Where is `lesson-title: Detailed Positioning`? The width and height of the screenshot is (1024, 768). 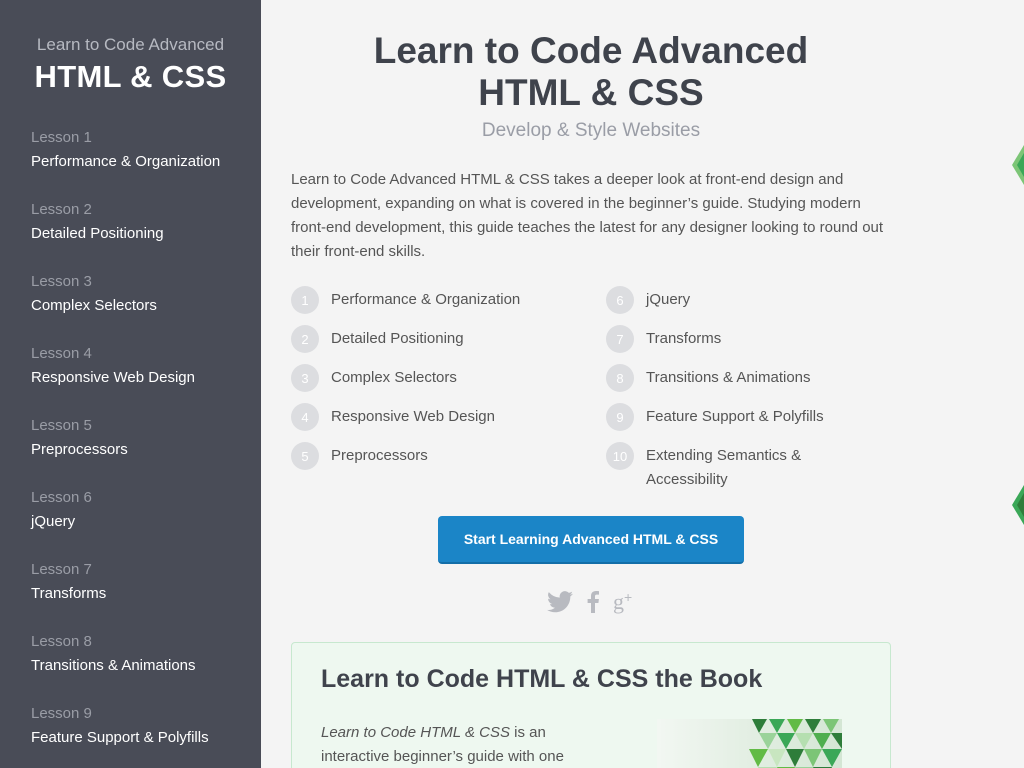 lesson-title: Detailed Positioning is located at coordinates (97, 233).